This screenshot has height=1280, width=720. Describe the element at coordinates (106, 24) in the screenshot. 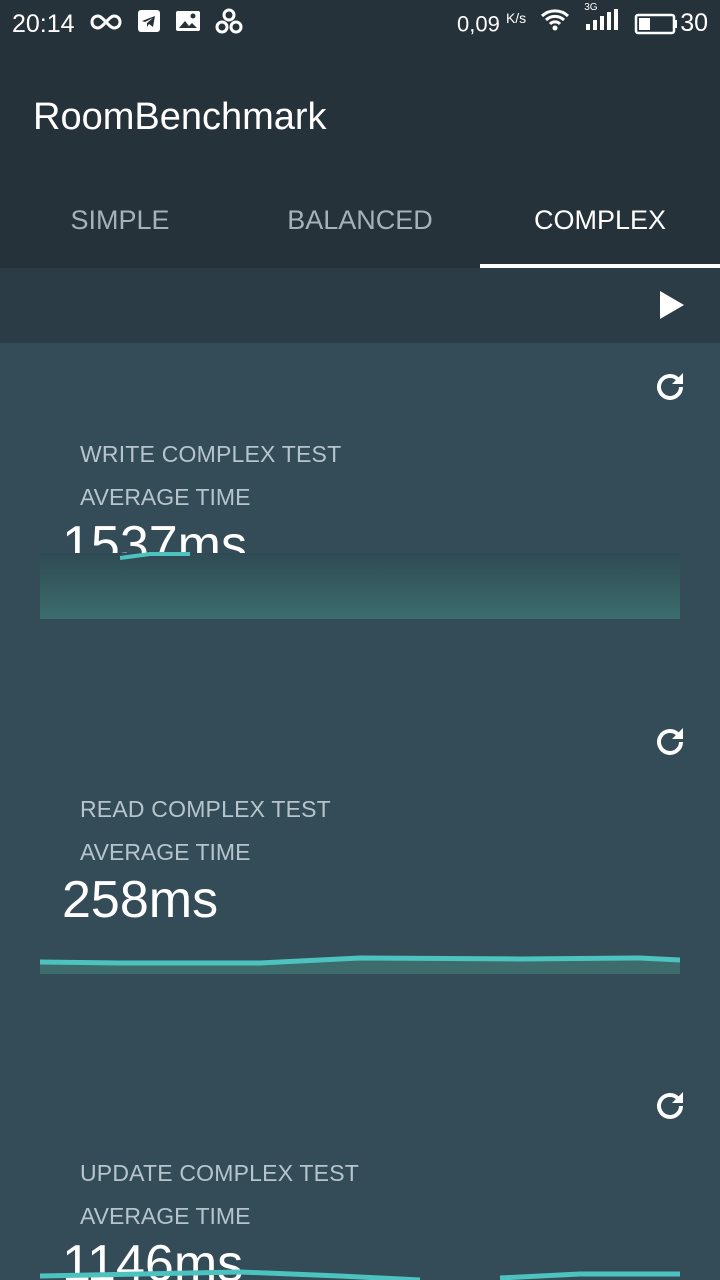

I see `infinity-icon` at that location.